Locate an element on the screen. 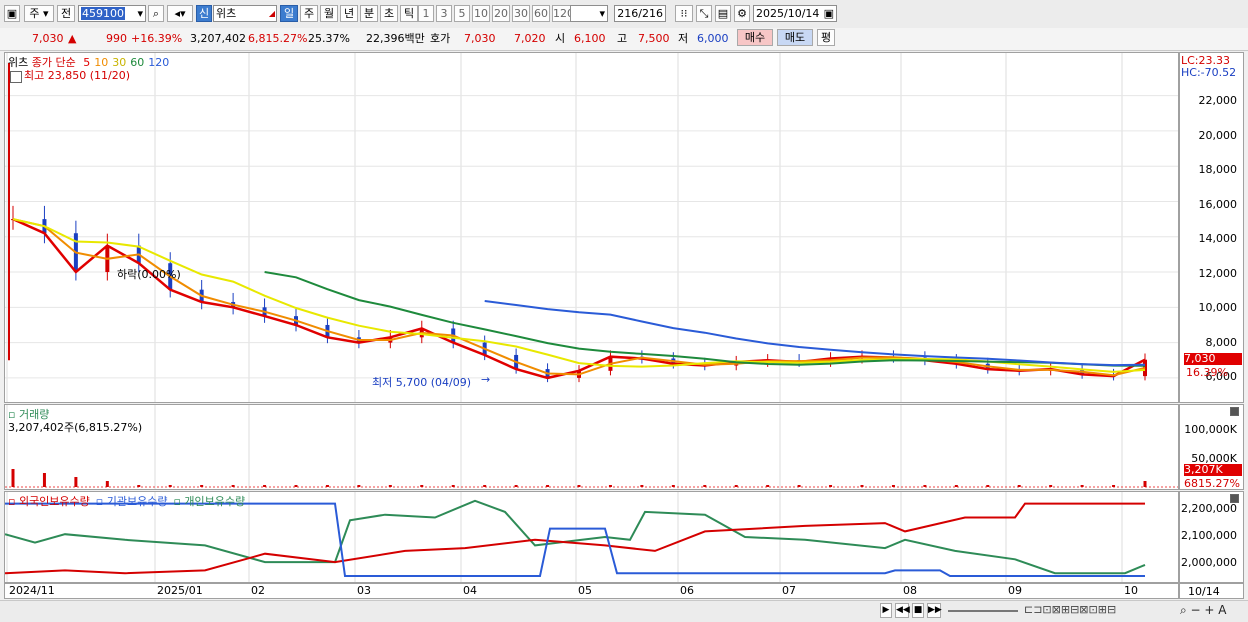 The width and height of the screenshot is (1248, 622). minute-tab-4: 20 is located at coordinates (501, 13).